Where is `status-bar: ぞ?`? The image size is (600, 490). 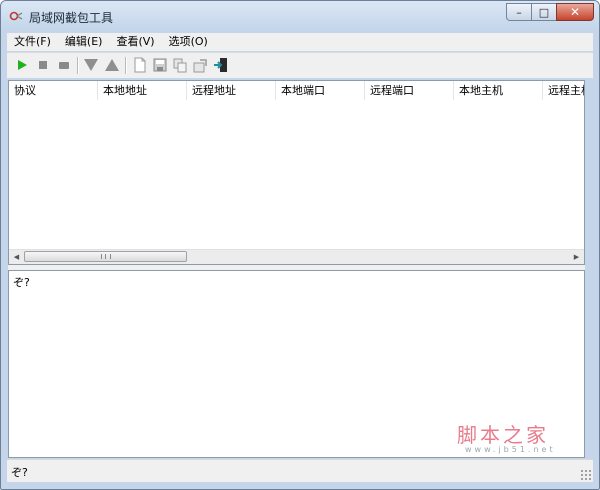 status-bar: ぞ? is located at coordinates (300, 470).